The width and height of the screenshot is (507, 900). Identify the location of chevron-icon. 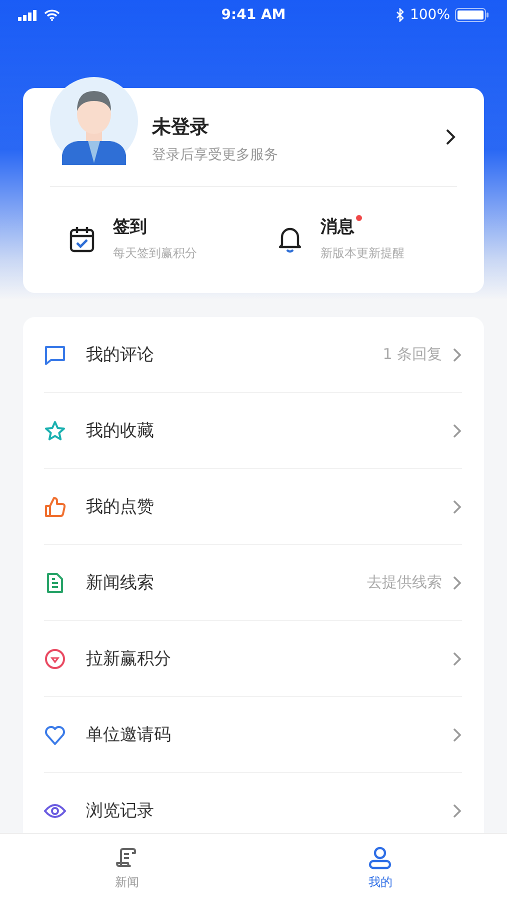
(450, 137).